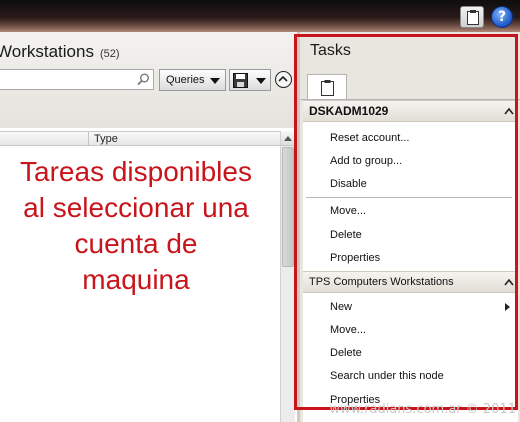 The height and width of the screenshot is (422, 520). I want to click on save-dropdown-button, so click(250, 80).